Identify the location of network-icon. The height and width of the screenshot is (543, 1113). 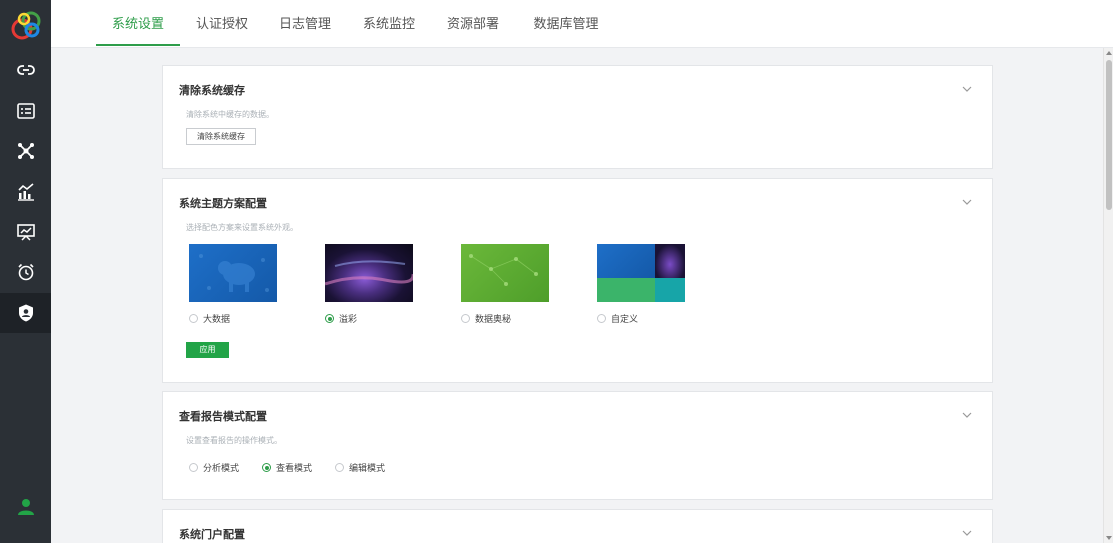
(25, 151).